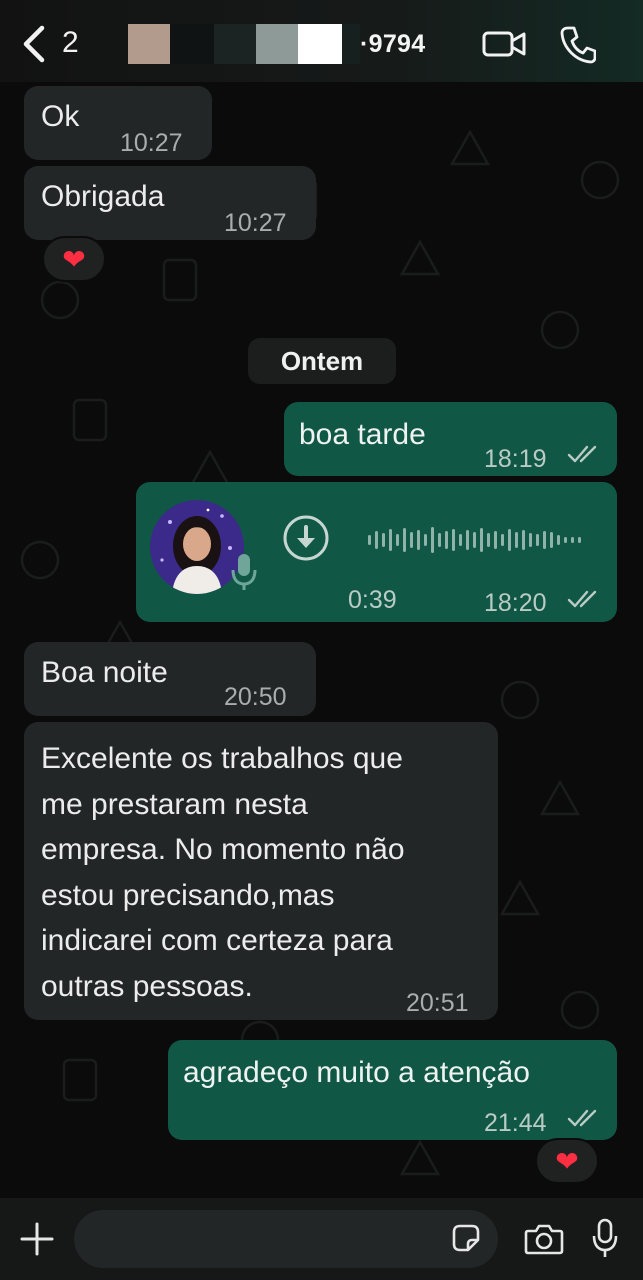 The height and width of the screenshot is (1280, 643). What do you see at coordinates (515, 603) in the screenshot?
I see `message-time: 18:20` at bounding box center [515, 603].